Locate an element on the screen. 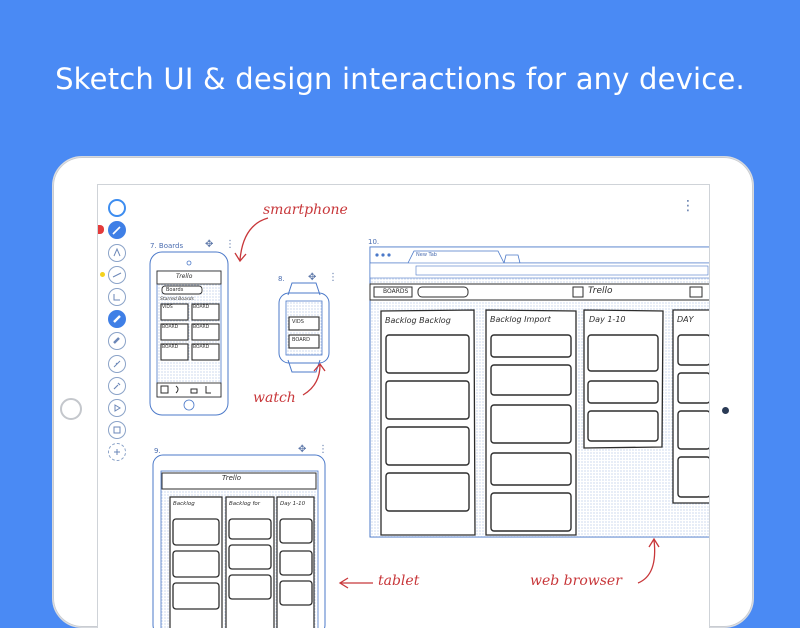 This screenshot has height=628, width=800. browser-column-3: Day 1-10 is located at coordinates (607, 319).